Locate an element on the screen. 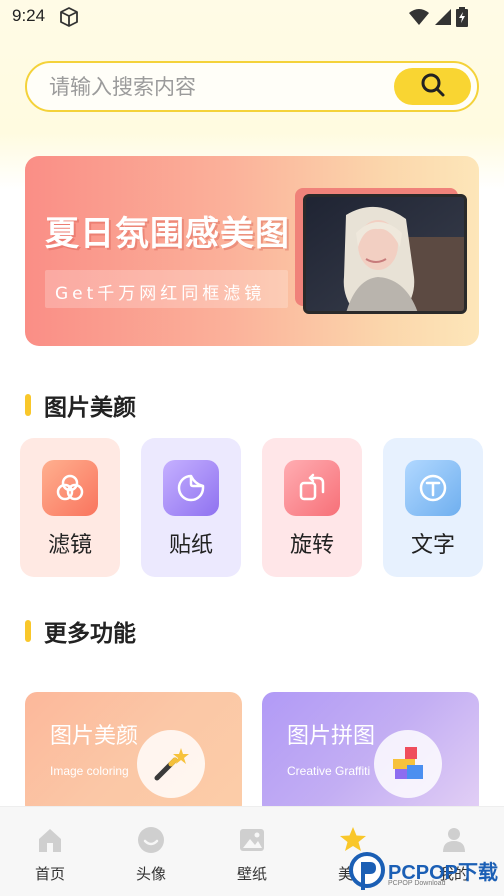 The image size is (504, 896). feature-rotate-card: 旋转 is located at coordinates (312, 507).